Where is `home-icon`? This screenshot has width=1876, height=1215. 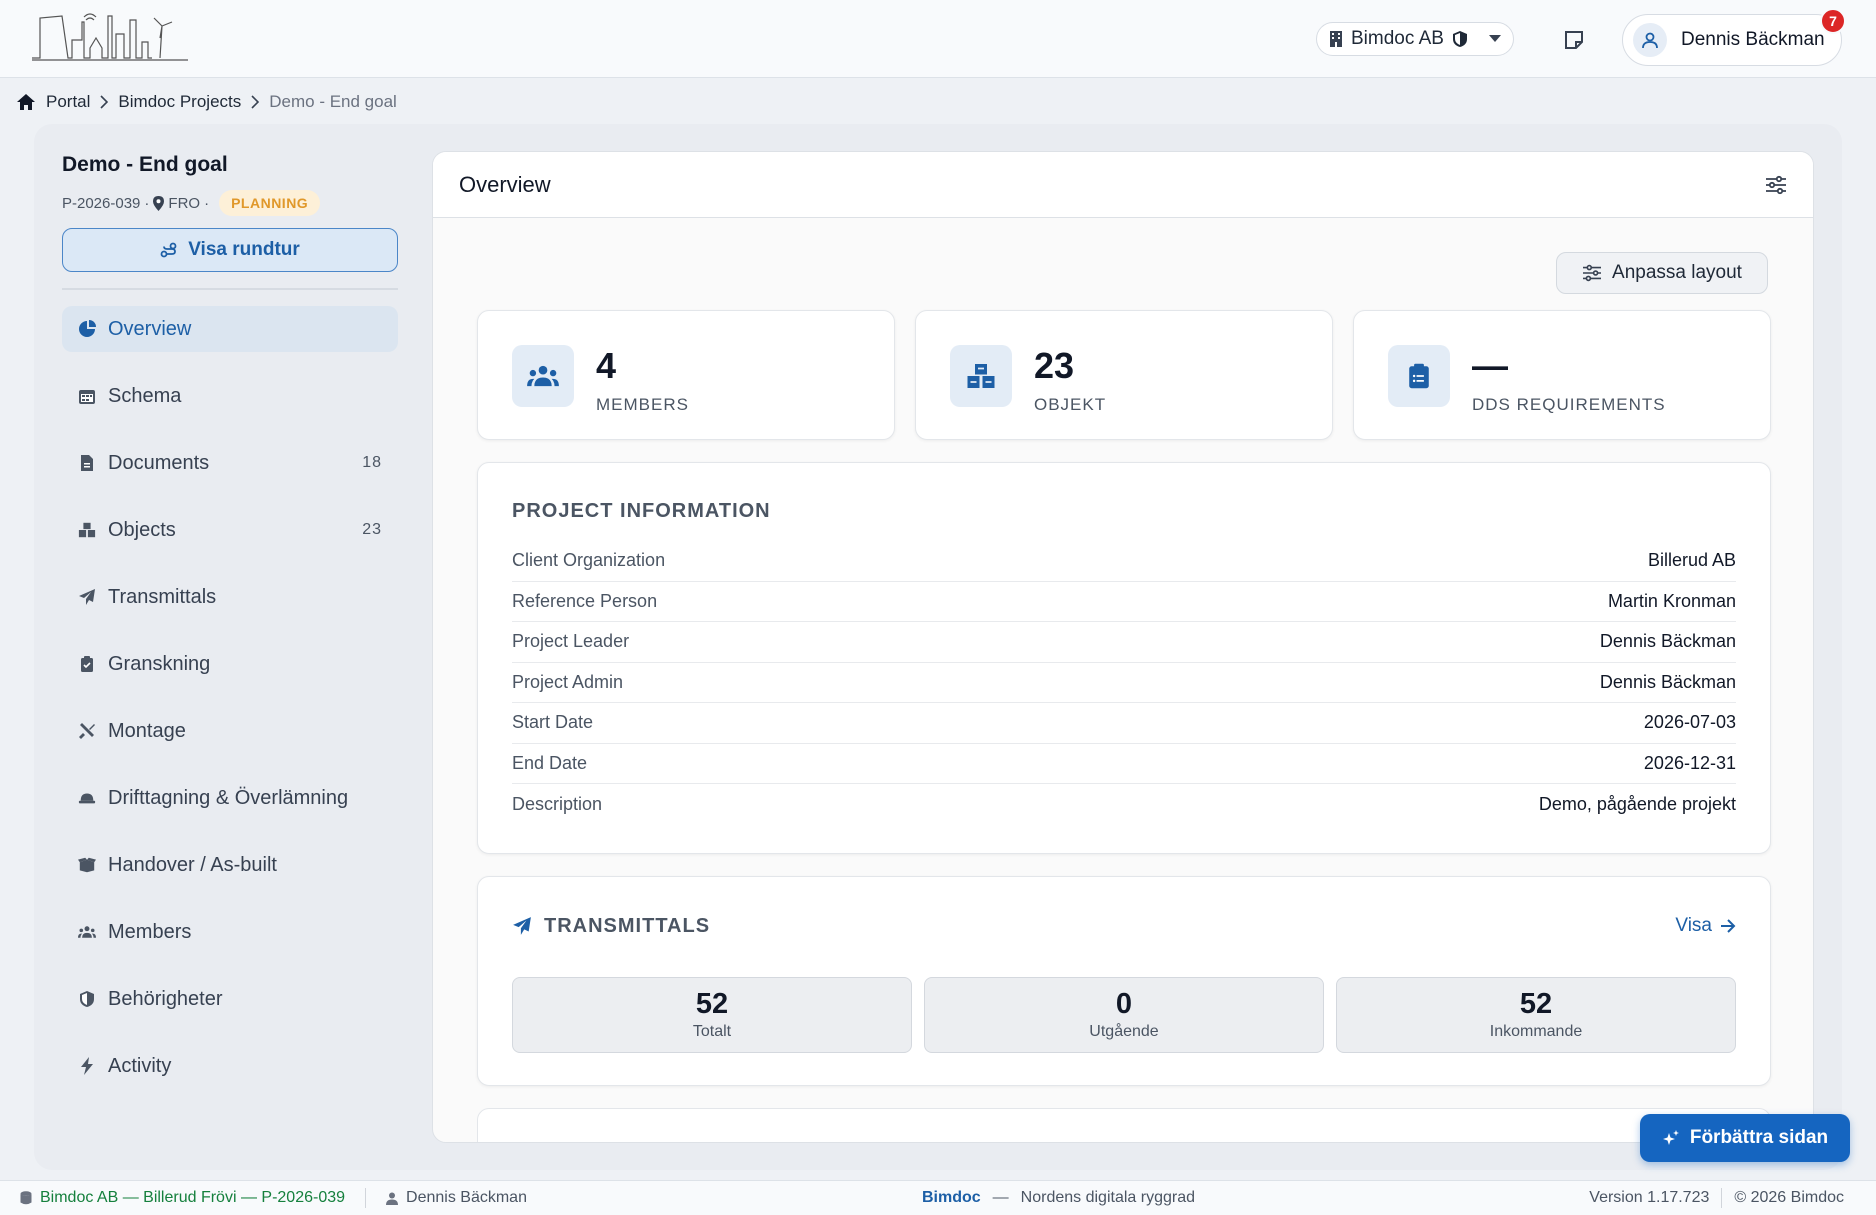 home-icon is located at coordinates (26, 102).